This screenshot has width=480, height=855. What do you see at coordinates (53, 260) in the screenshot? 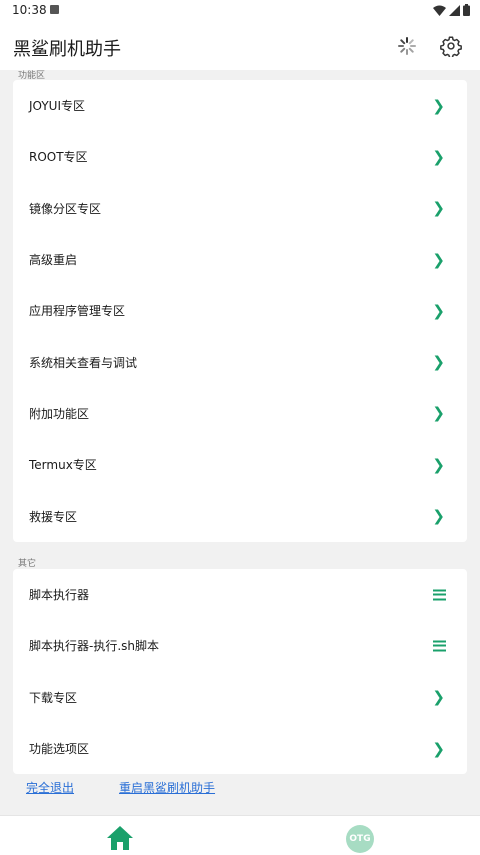
I see `list-item-label: 高级重启` at bounding box center [53, 260].